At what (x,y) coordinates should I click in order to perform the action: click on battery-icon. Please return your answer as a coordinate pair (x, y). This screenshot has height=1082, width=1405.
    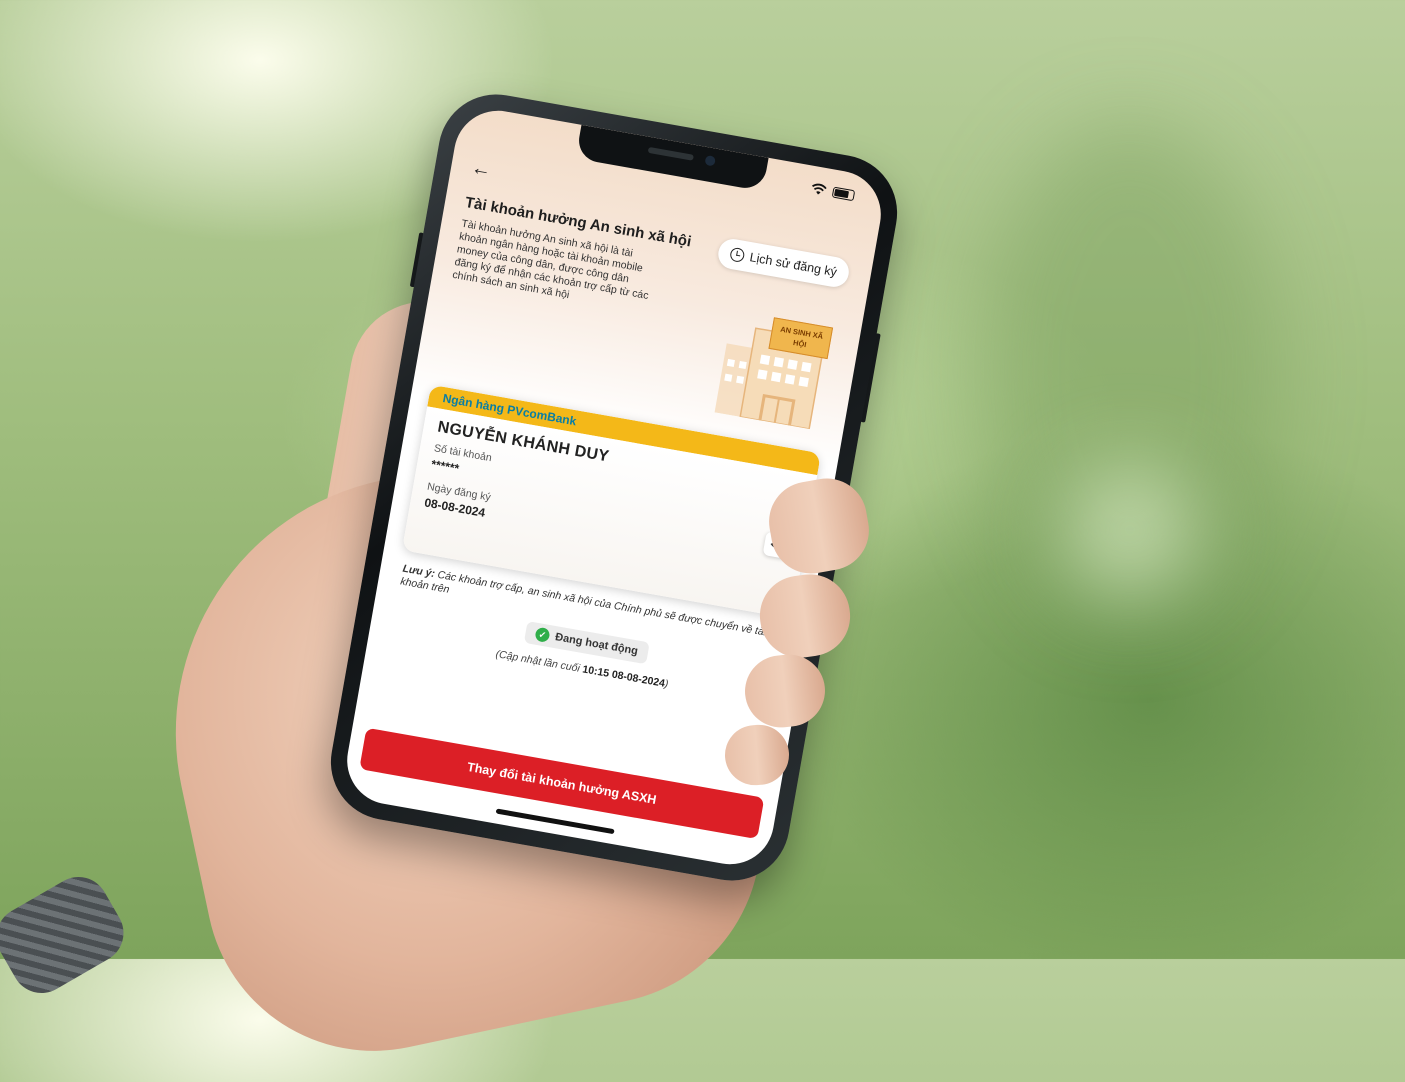
    Looking at the image, I should click on (843, 193).